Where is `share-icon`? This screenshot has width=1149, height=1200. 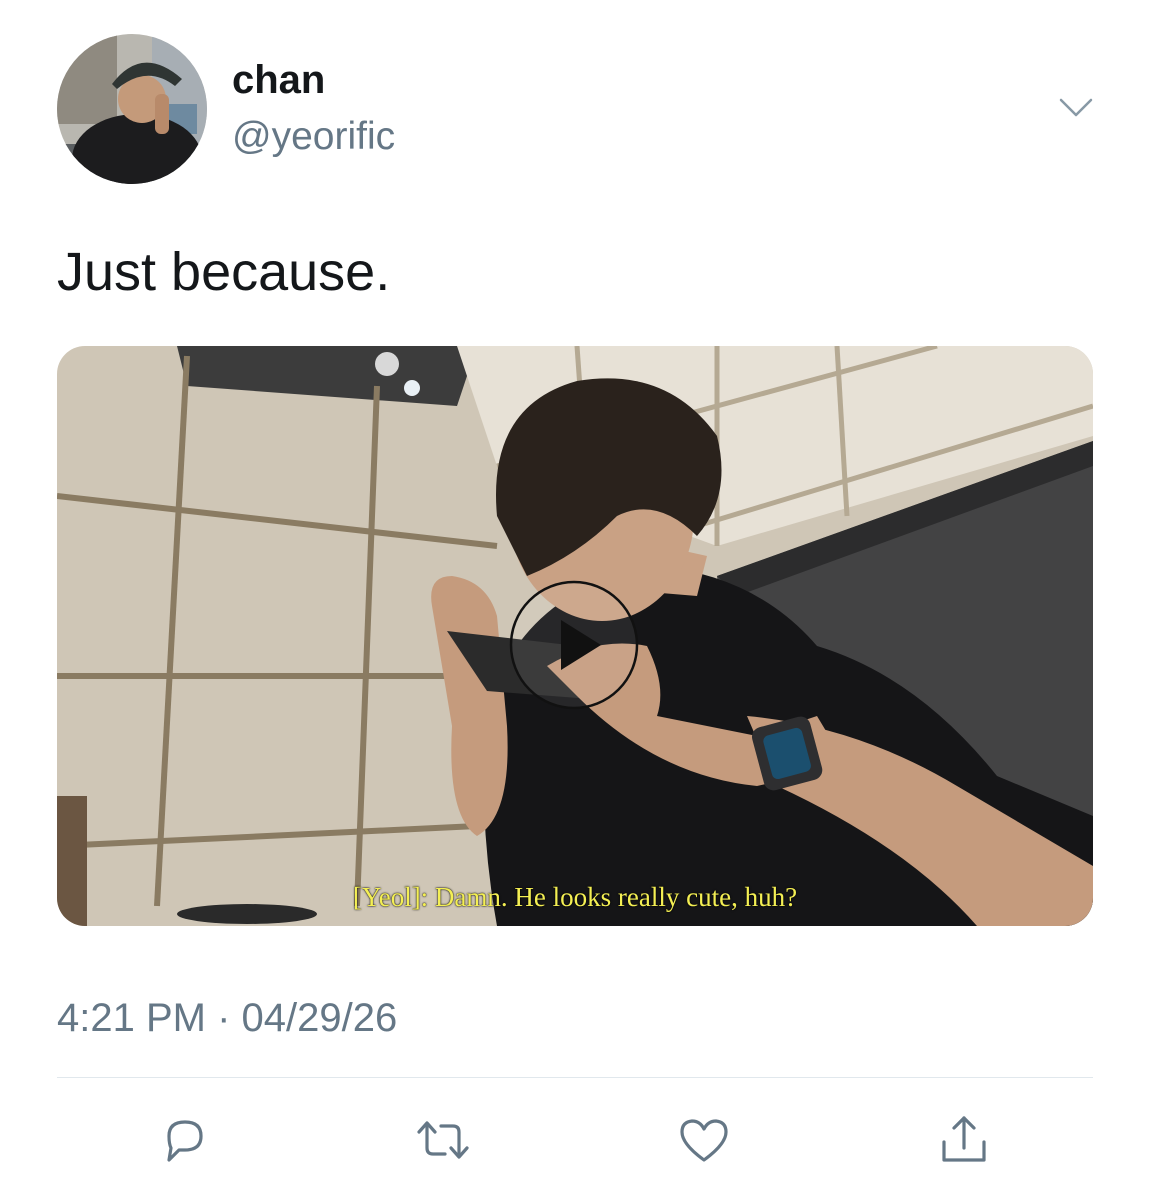 share-icon is located at coordinates (964, 1139).